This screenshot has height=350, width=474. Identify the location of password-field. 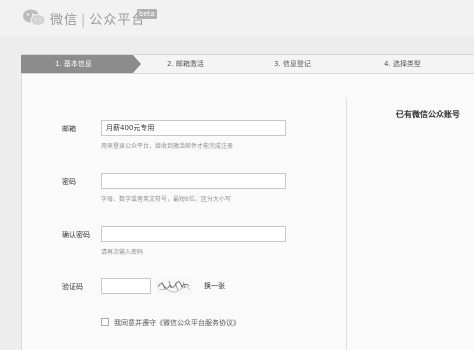
(193, 181).